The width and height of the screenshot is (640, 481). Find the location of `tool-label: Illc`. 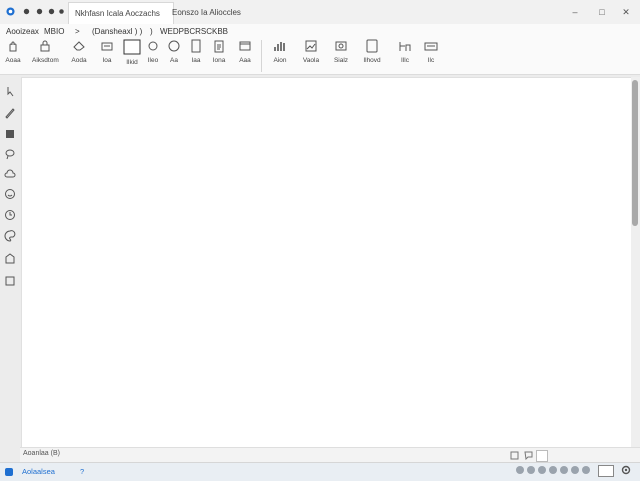

tool-label: Illc is located at coordinates (405, 60).